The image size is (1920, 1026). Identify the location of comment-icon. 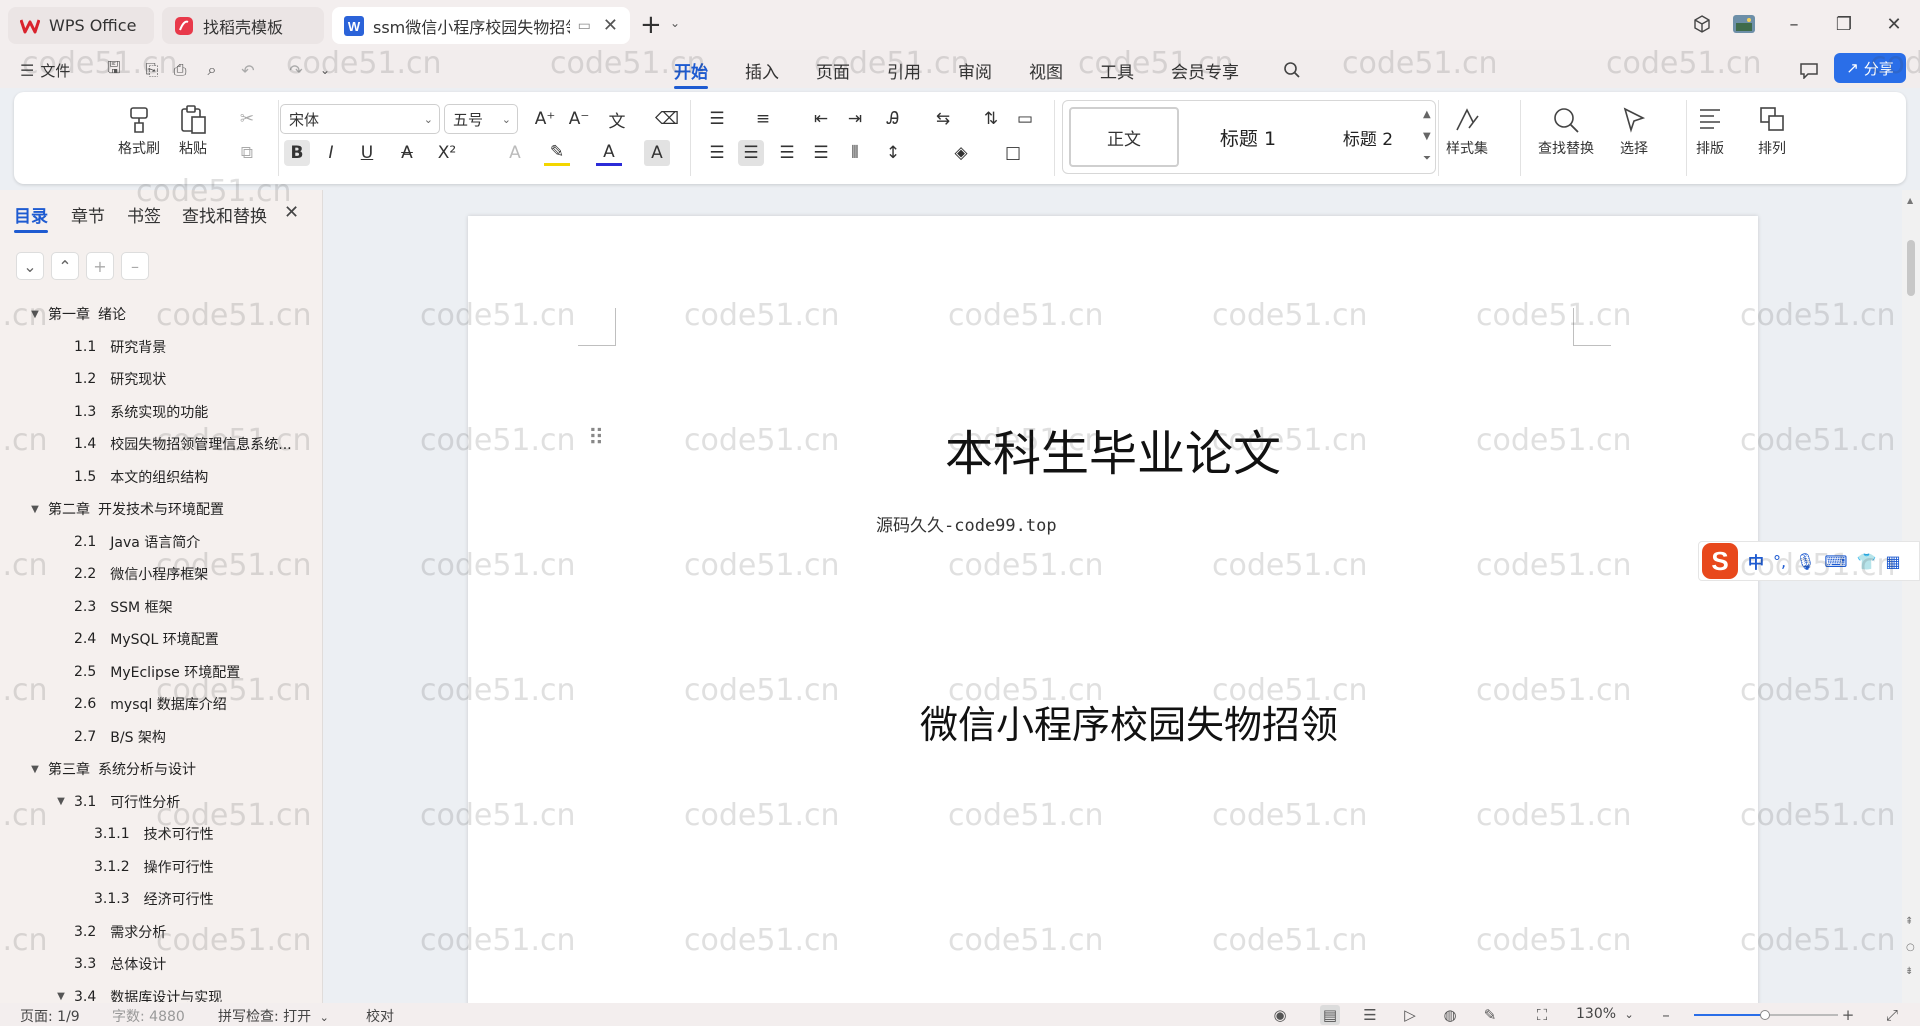
(1809, 70).